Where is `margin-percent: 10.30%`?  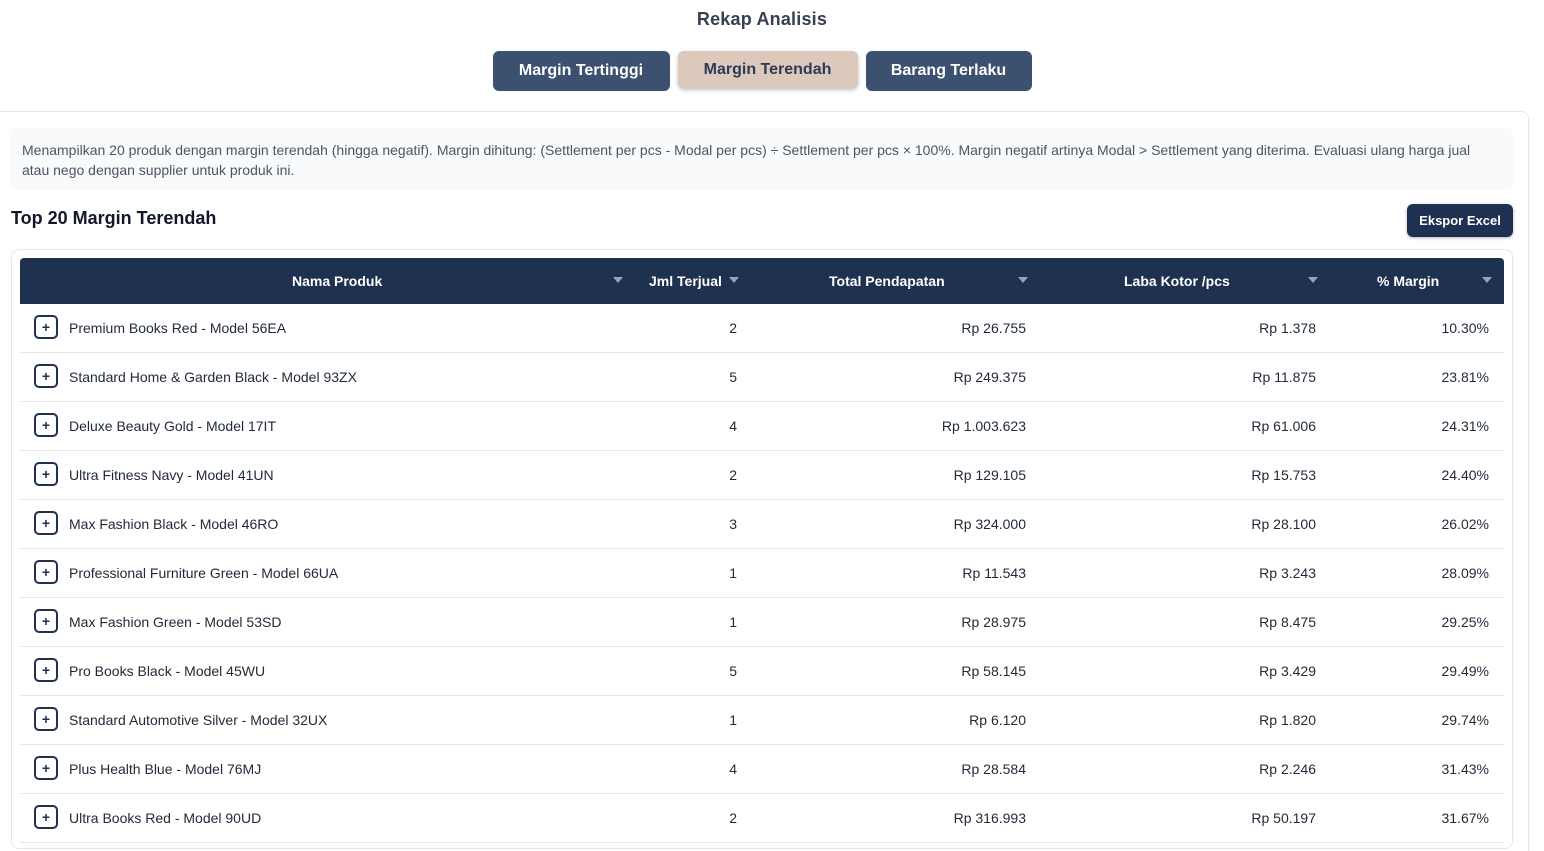 margin-percent: 10.30% is located at coordinates (1465, 328).